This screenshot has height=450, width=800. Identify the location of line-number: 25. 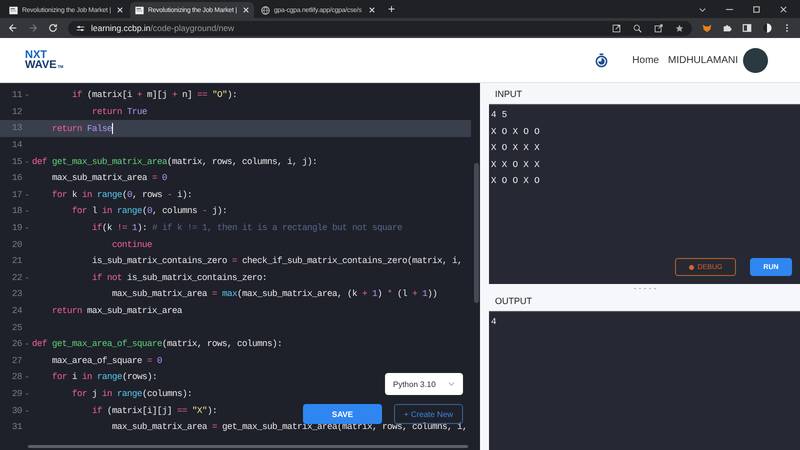
(16, 327).